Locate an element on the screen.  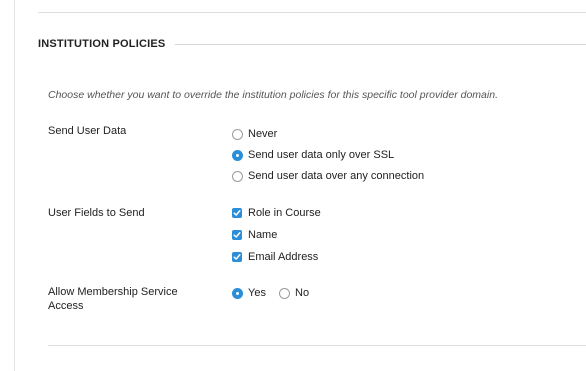
send-user-data-label: Send User Data is located at coordinates (87, 131).